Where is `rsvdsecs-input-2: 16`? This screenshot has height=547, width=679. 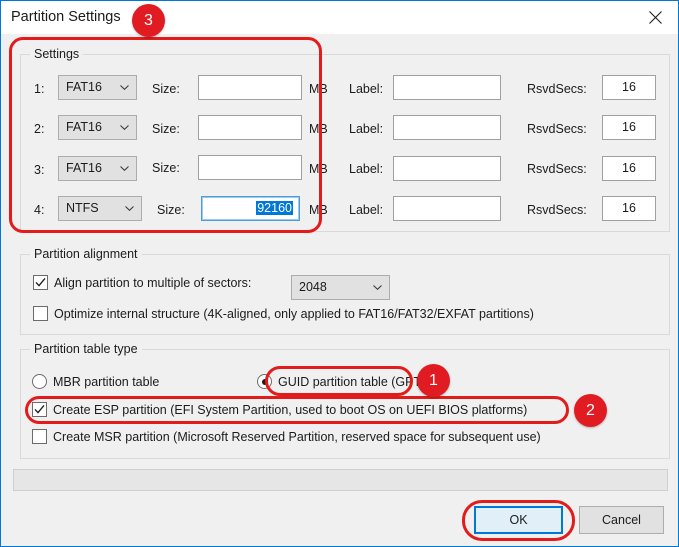
rsvdsecs-input-2: 16 is located at coordinates (629, 127).